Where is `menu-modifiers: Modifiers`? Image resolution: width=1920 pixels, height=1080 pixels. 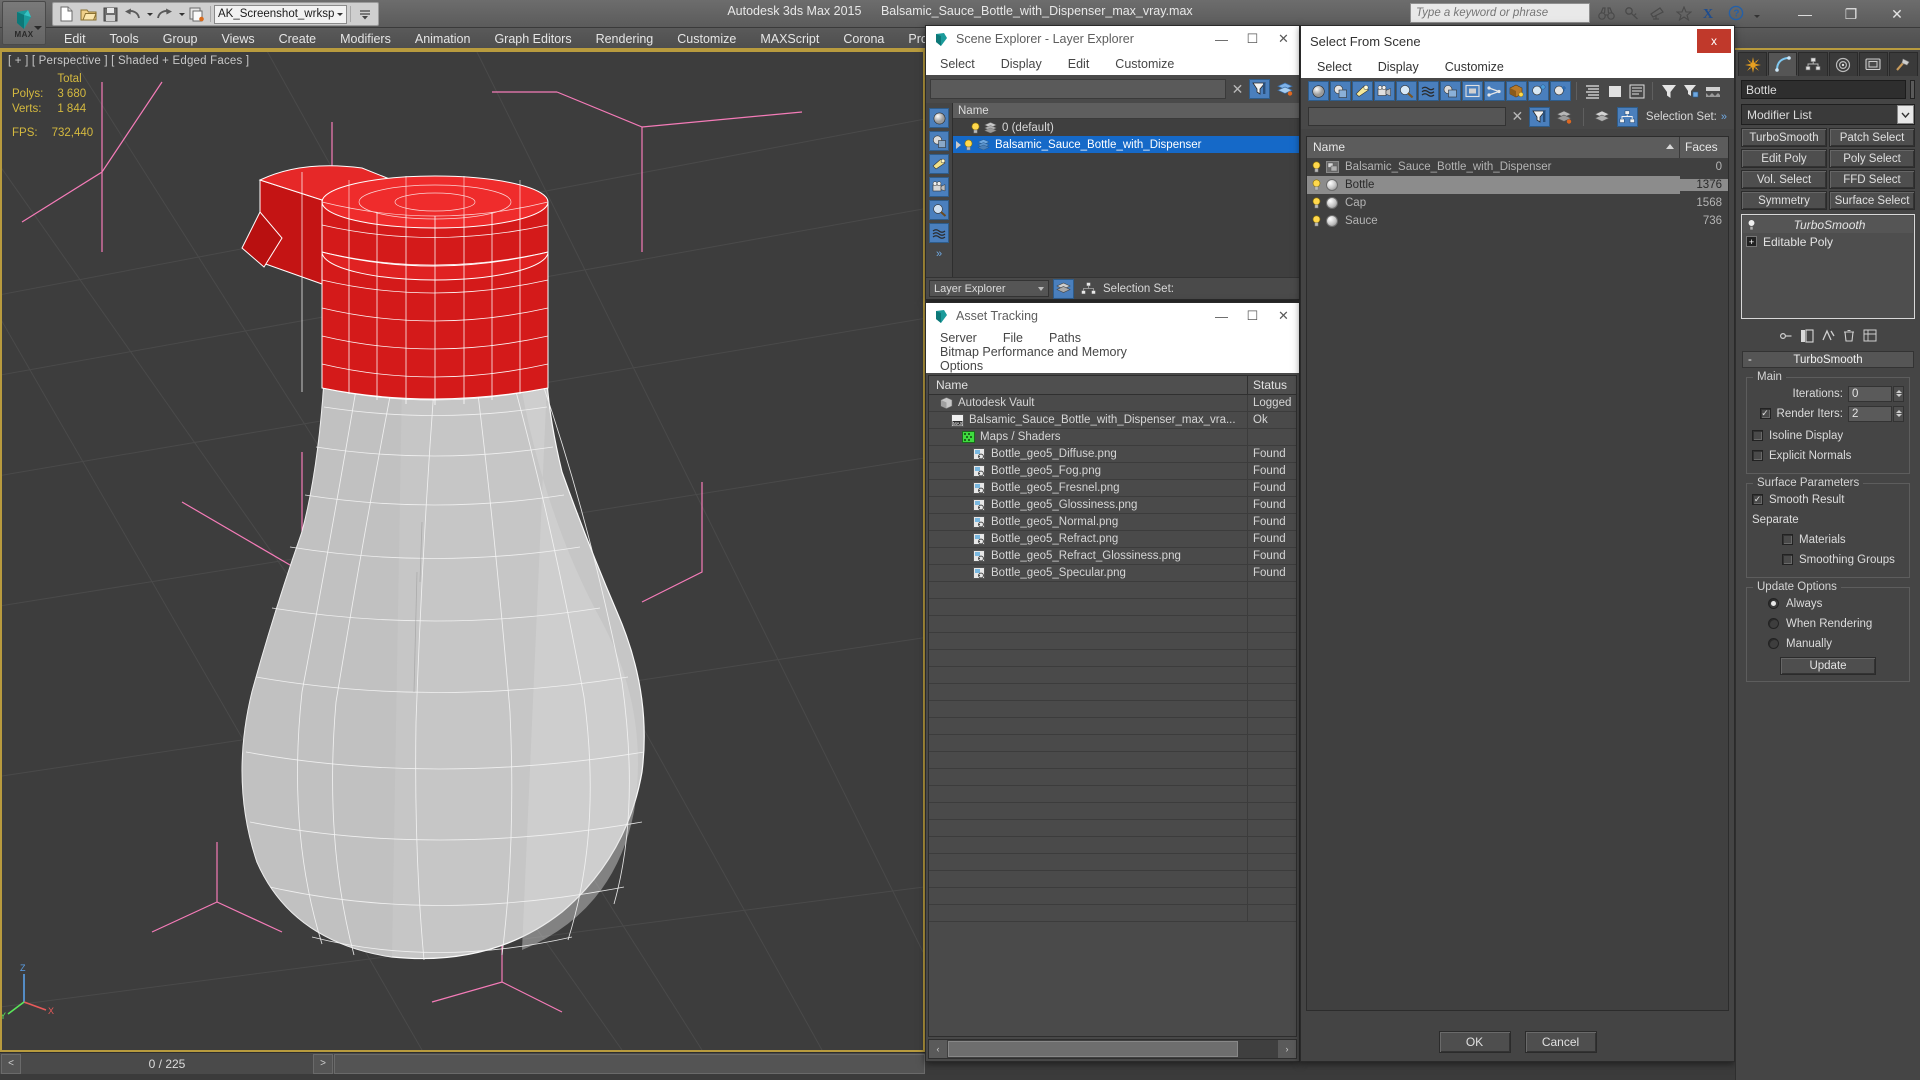
menu-modifiers: Modifiers is located at coordinates (365, 39).